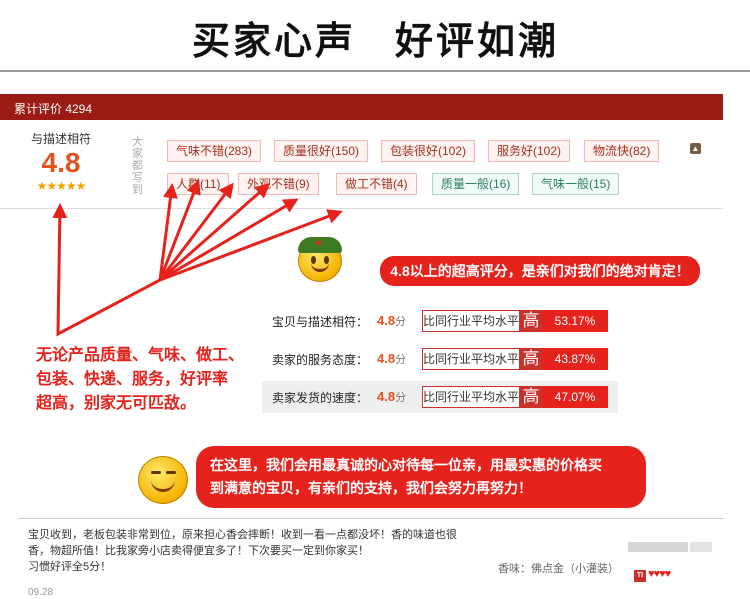  What do you see at coordinates (320, 322) in the screenshot?
I see `rating-label: 宝贝与描述相符：` at bounding box center [320, 322].